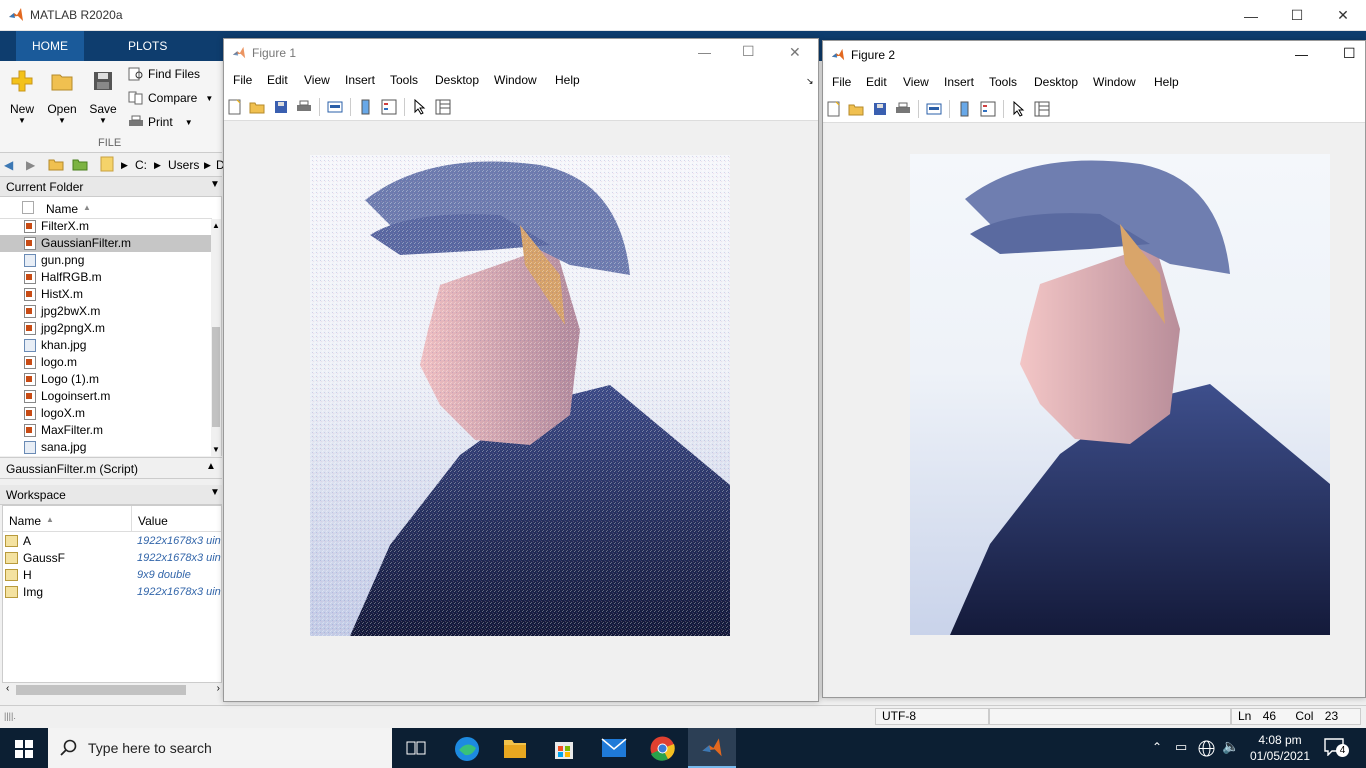 This screenshot has height=768, width=1366. Describe the element at coordinates (1181, 747) in the screenshot. I see `battery-icon: ▭` at that location.